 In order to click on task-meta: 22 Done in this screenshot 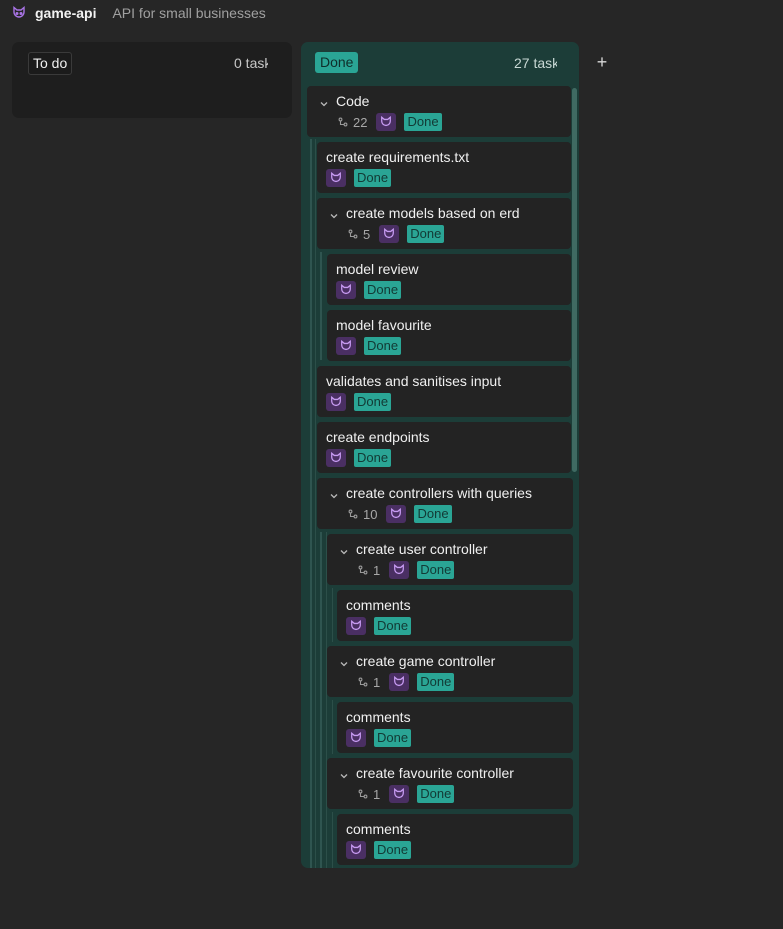, I will do `click(390, 122)`.